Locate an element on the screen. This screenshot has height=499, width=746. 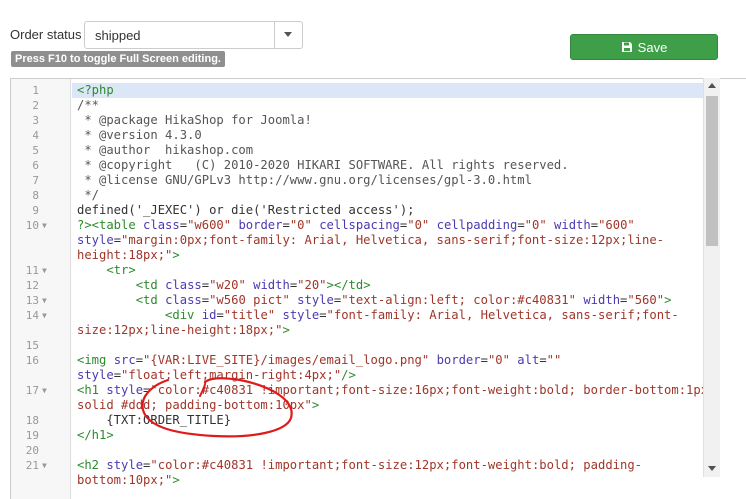
code-token: size:12px;line-height:18px;" is located at coordinates (180, 330).